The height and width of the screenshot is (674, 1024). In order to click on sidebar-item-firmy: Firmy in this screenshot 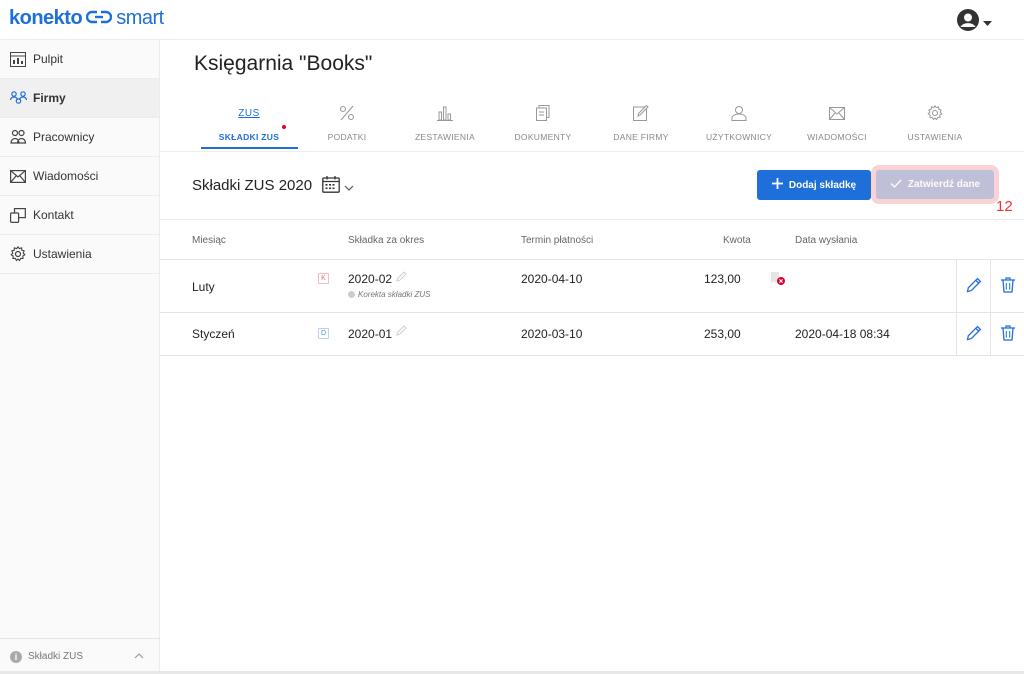, I will do `click(79, 98)`.